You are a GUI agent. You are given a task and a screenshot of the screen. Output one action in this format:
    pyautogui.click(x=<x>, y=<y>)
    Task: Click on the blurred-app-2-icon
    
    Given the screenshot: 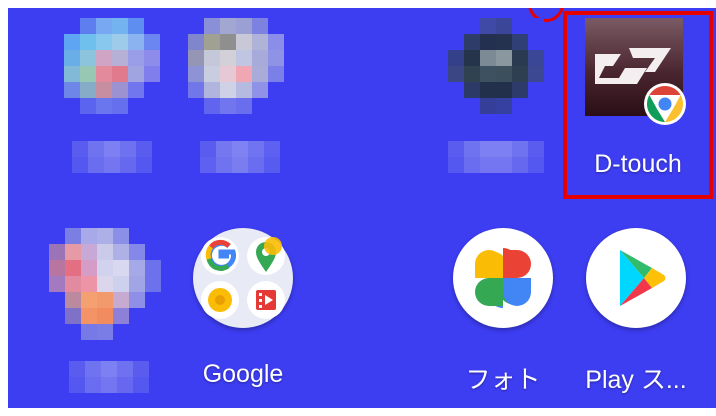 What is the action you would take?
    pyautogui.click(x=236, y=66)
    